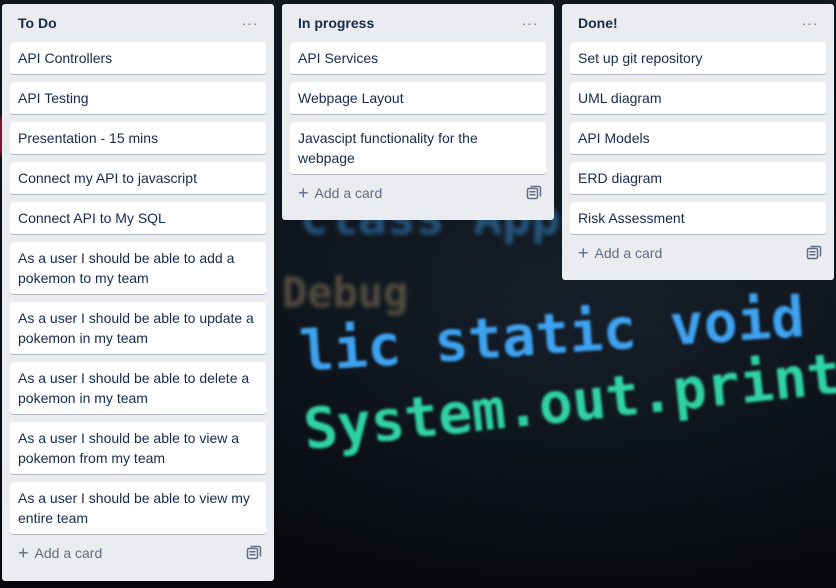 This screenshot has height=588, width=836. What do you see at coordinates (138, 23) in the screenshot?
I see `list-header: To Do ···` at bounding box center [138, 23].